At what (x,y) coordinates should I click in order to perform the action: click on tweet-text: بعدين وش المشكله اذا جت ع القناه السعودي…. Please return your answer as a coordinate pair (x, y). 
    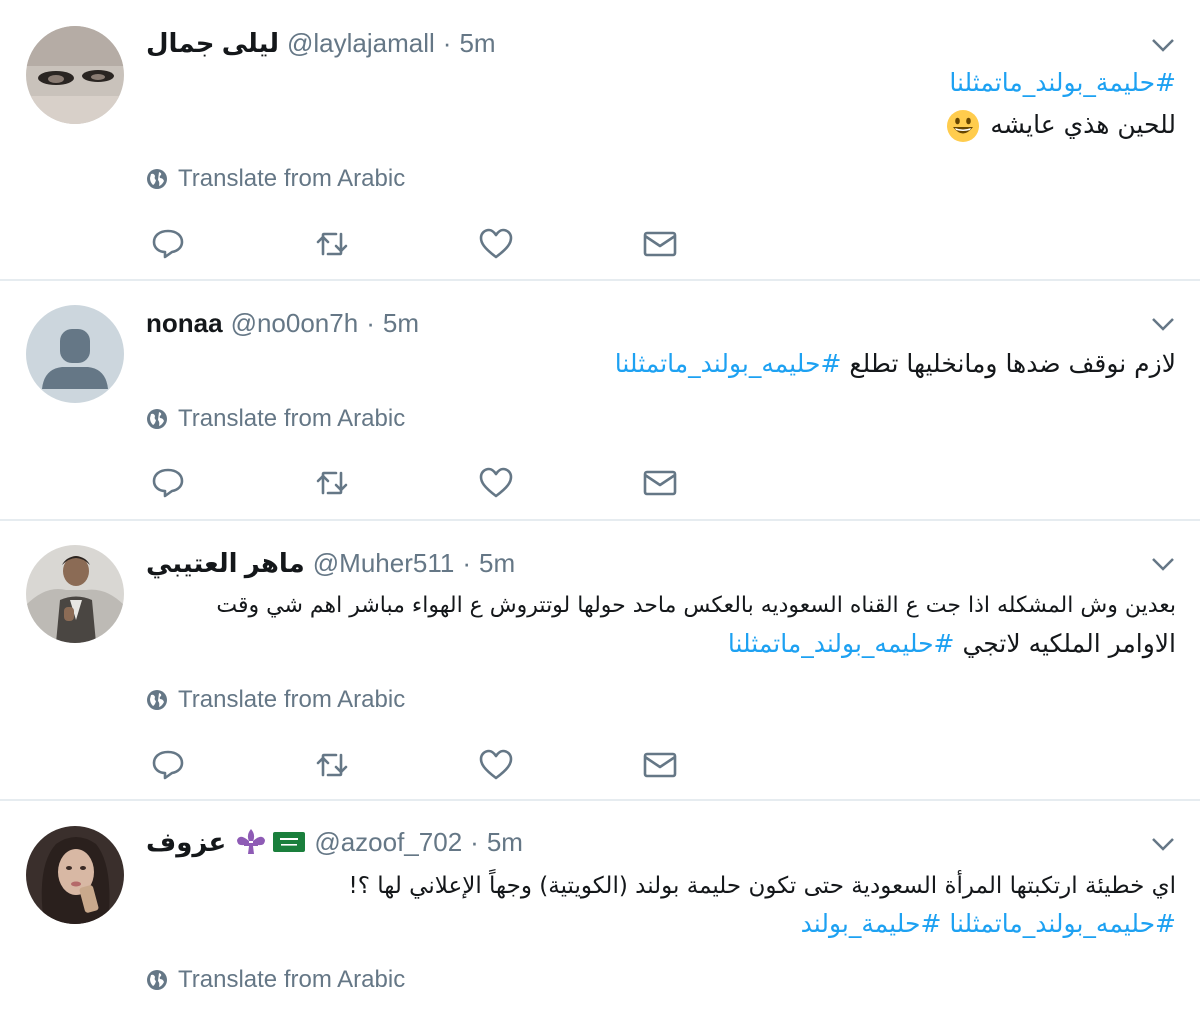
    Looking at the image, I should click on (696, 605).